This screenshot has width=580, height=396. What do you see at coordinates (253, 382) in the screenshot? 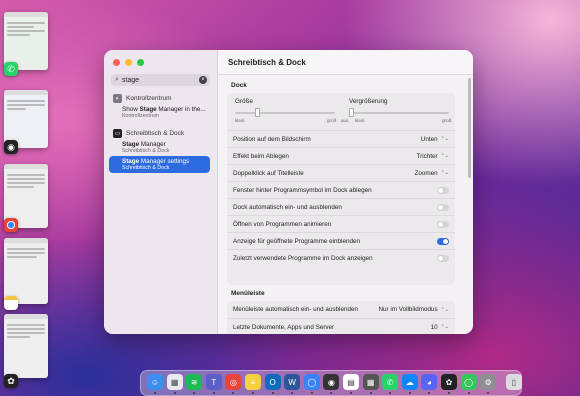
I see `notes-icon: ≡` at bounding box center [253, 382].